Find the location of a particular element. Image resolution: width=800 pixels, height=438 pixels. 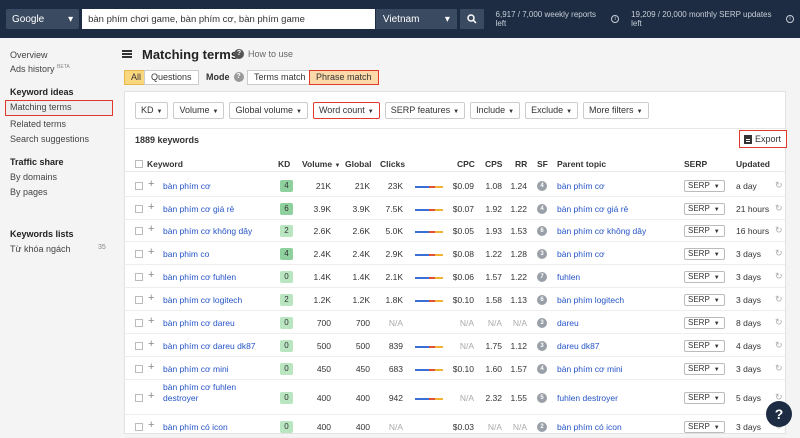

filter-volume: Volume ▼ is located at coordinates (199, 110).